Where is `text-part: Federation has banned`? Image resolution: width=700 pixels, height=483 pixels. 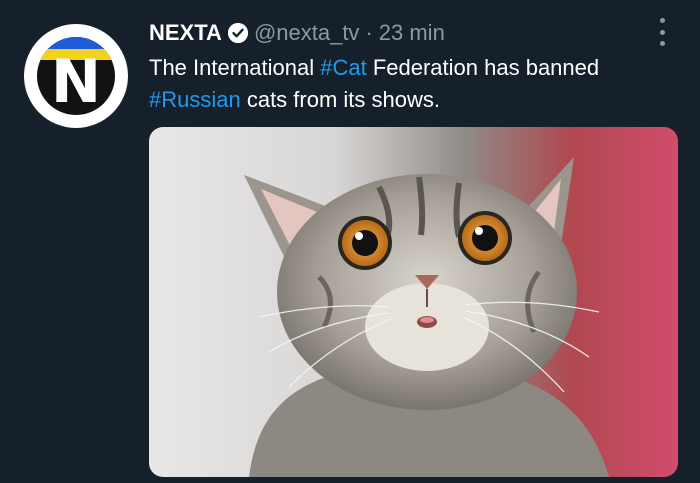
text-part: Federation has banned is located at coordinates (483, 67).